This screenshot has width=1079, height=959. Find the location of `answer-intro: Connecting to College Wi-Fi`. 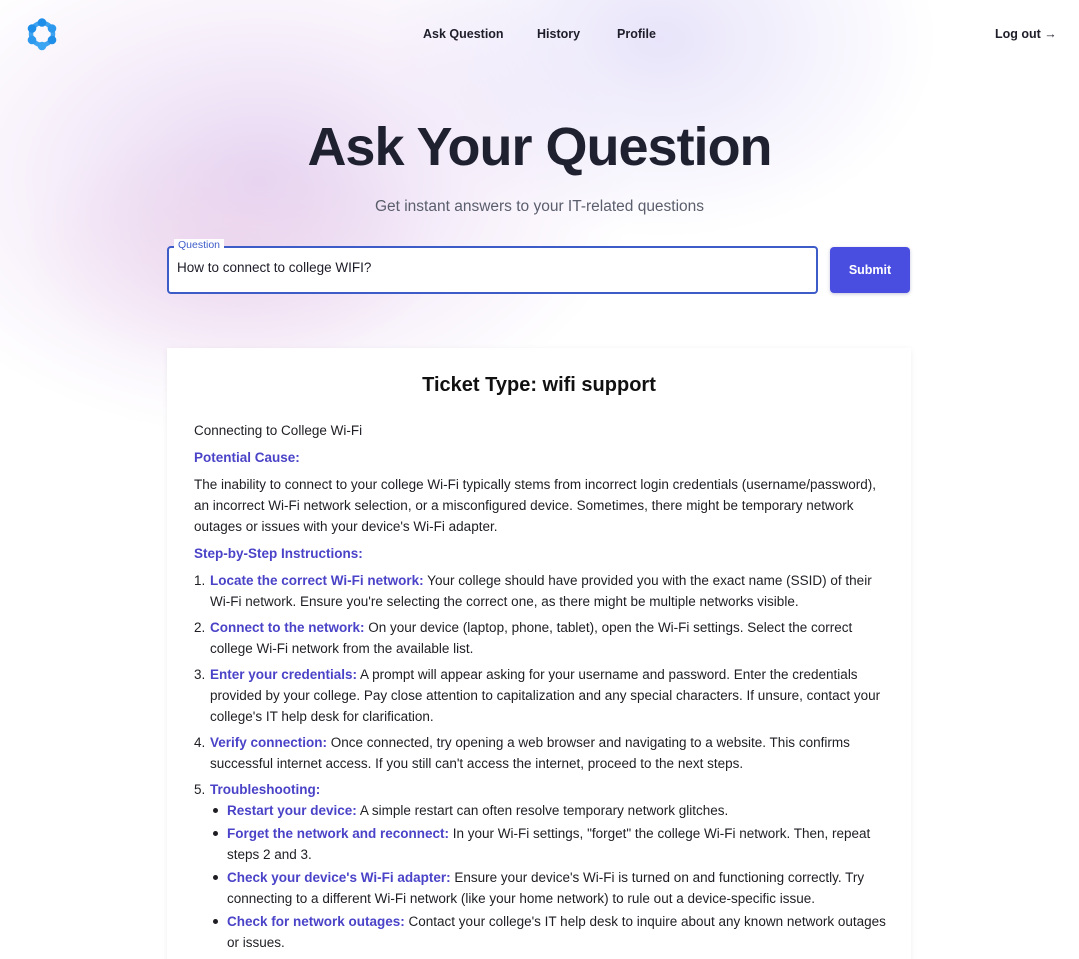

answer-intro: Connecting to College Wi-Fi is located at coordinates (278, 430).